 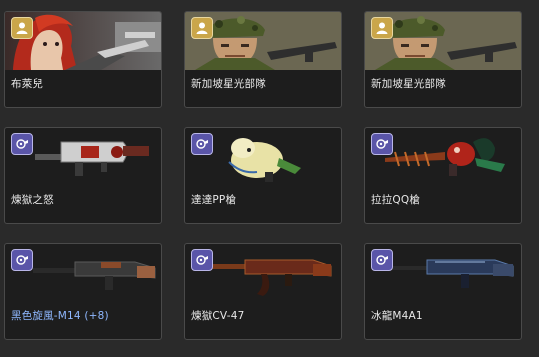 I want to click on item-card-lala-qq-gun: 拉拉QQ槍, so click(x=443, y=175).